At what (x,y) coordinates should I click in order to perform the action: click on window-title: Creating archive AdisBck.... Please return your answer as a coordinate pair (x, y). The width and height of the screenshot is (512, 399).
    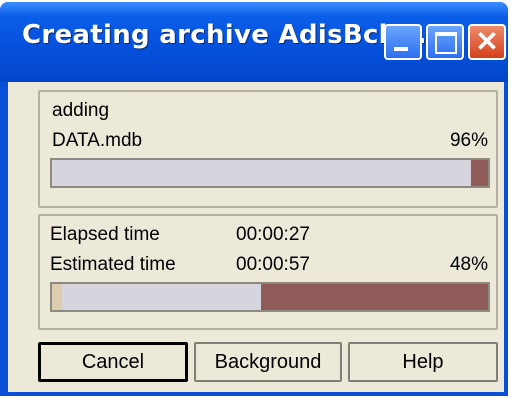
    Looking at the image, I should click on (224, 35).